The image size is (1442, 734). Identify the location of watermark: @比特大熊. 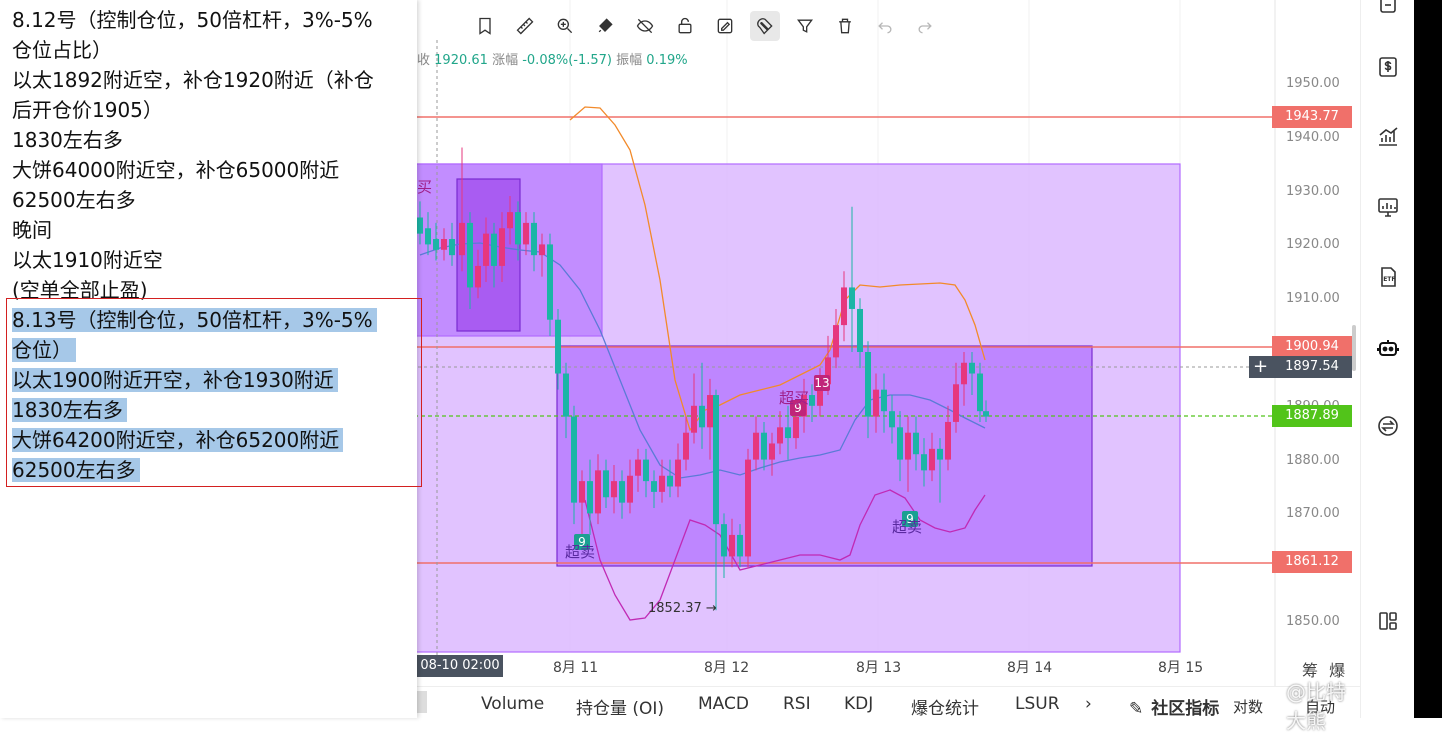
(1316, 706).